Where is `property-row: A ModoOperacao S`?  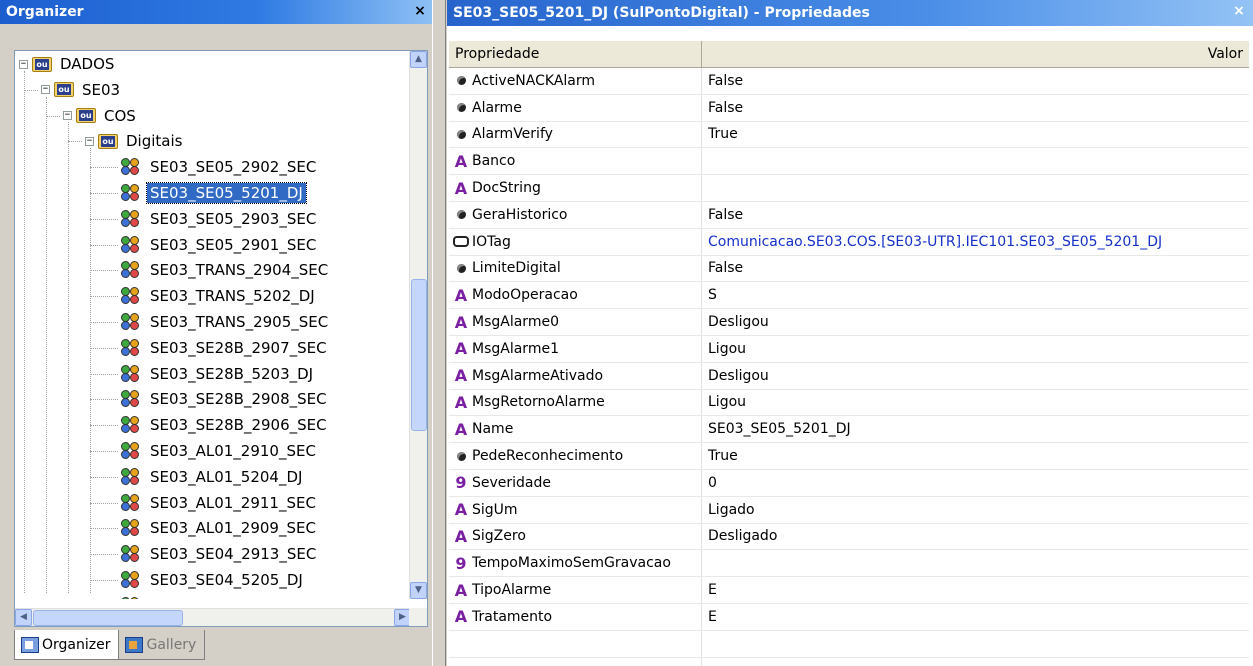 property-row: A ModoOperacao S is located at coordinates (849, 296).